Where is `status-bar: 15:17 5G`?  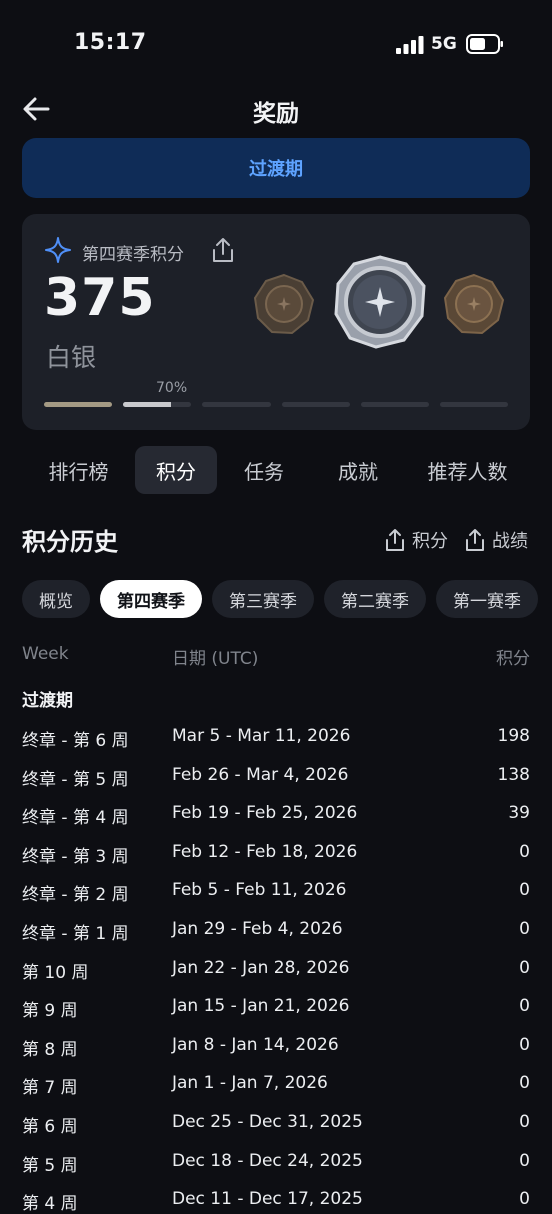
status-bar: 15:17 5G is located at coordinates (276, 45).